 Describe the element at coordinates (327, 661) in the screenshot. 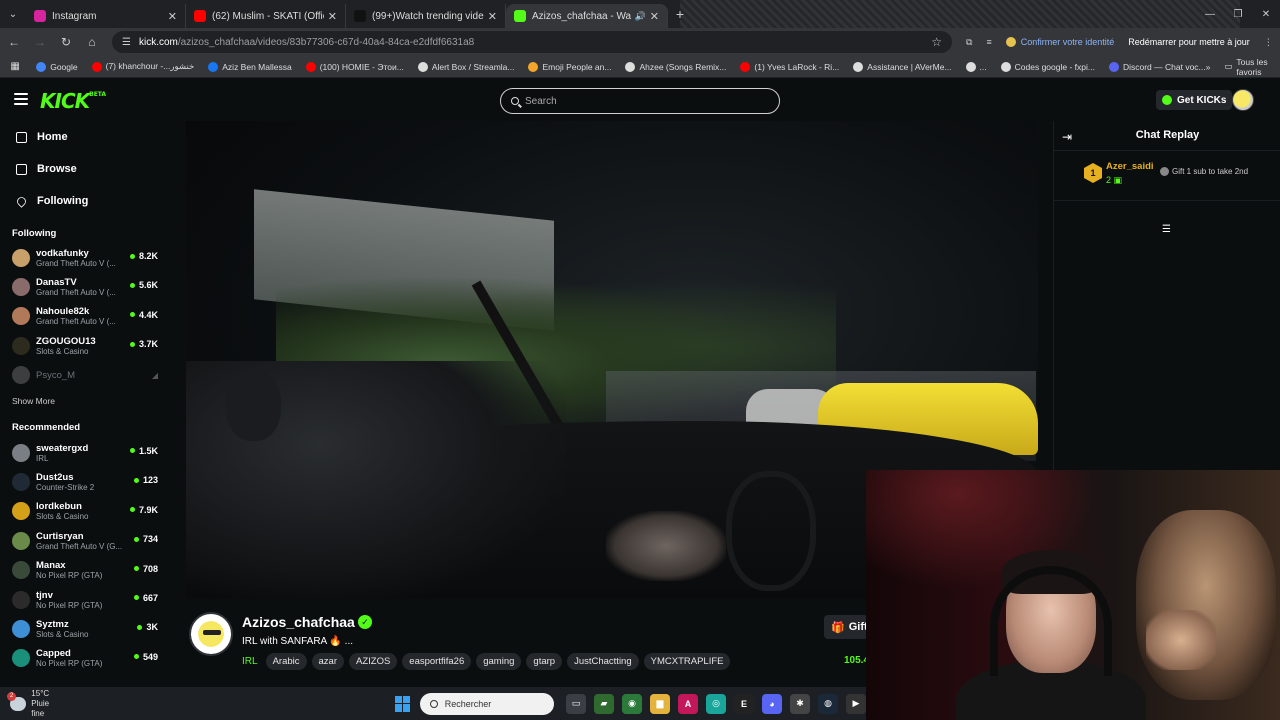

I see `stream-tag: azar` at that location.